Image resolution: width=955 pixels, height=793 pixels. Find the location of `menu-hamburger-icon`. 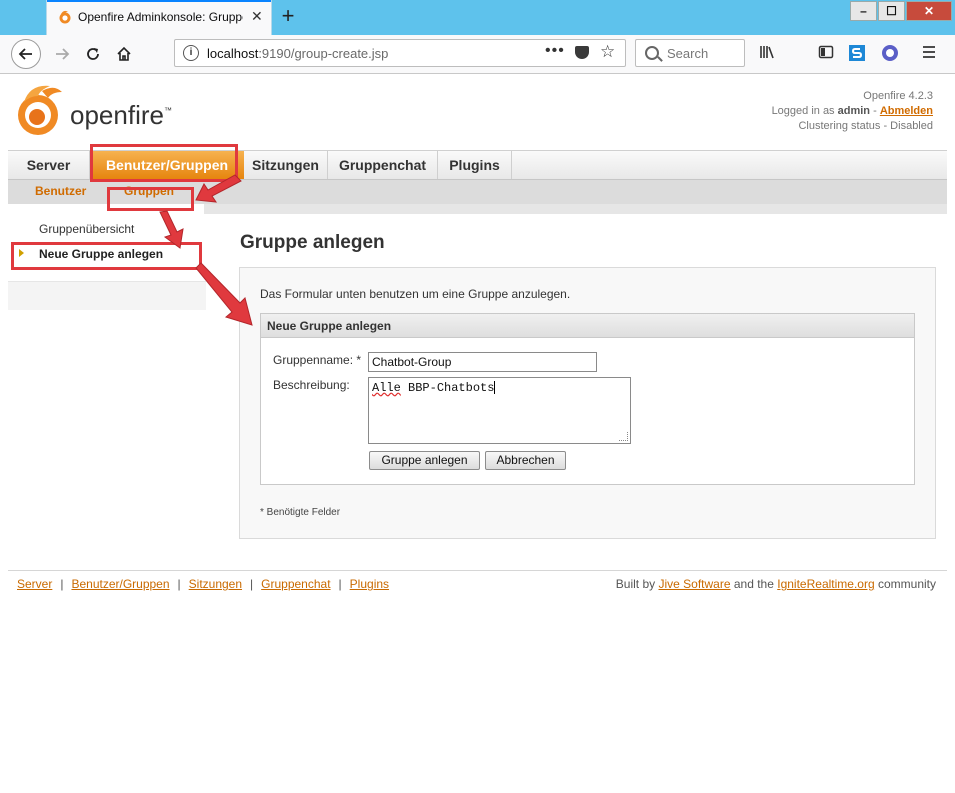

menu-hamburger-icon is located at coordinates (929, 53).